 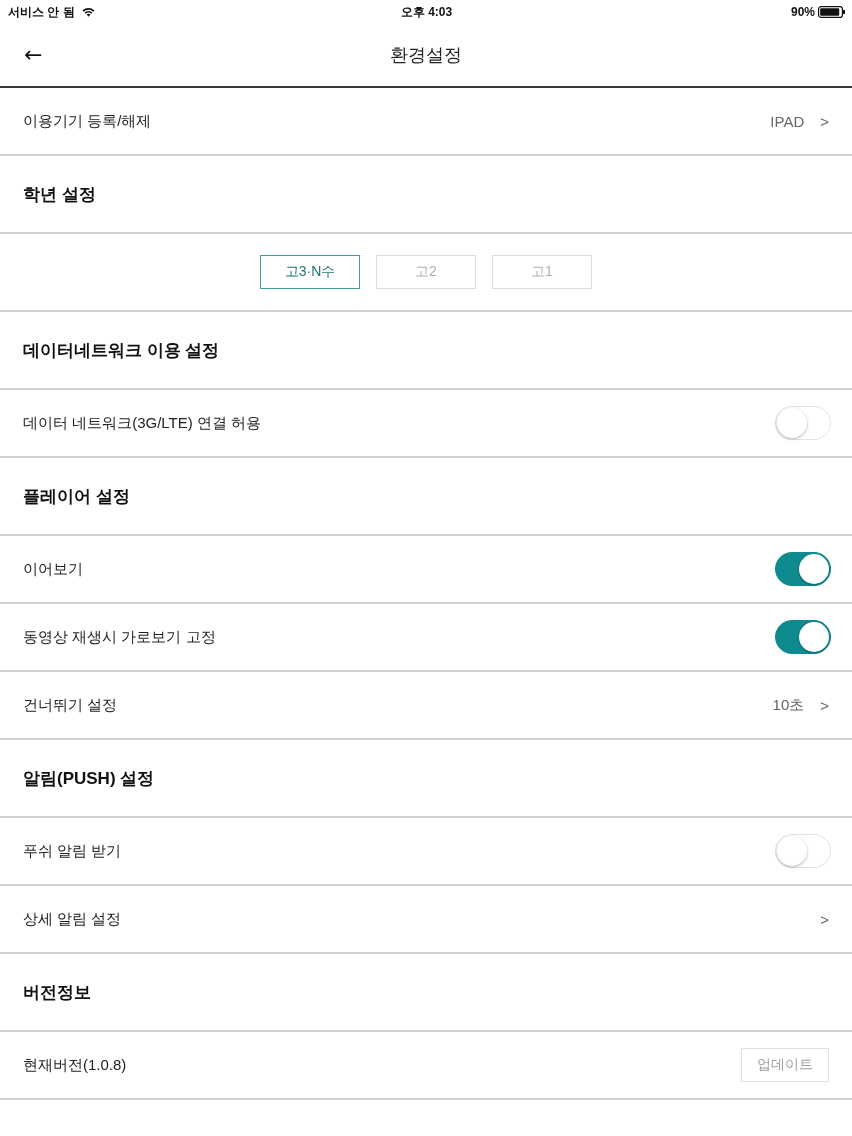 I want to click on version-label: 현재버전(1.0.8), so click(x=75, y=1065).